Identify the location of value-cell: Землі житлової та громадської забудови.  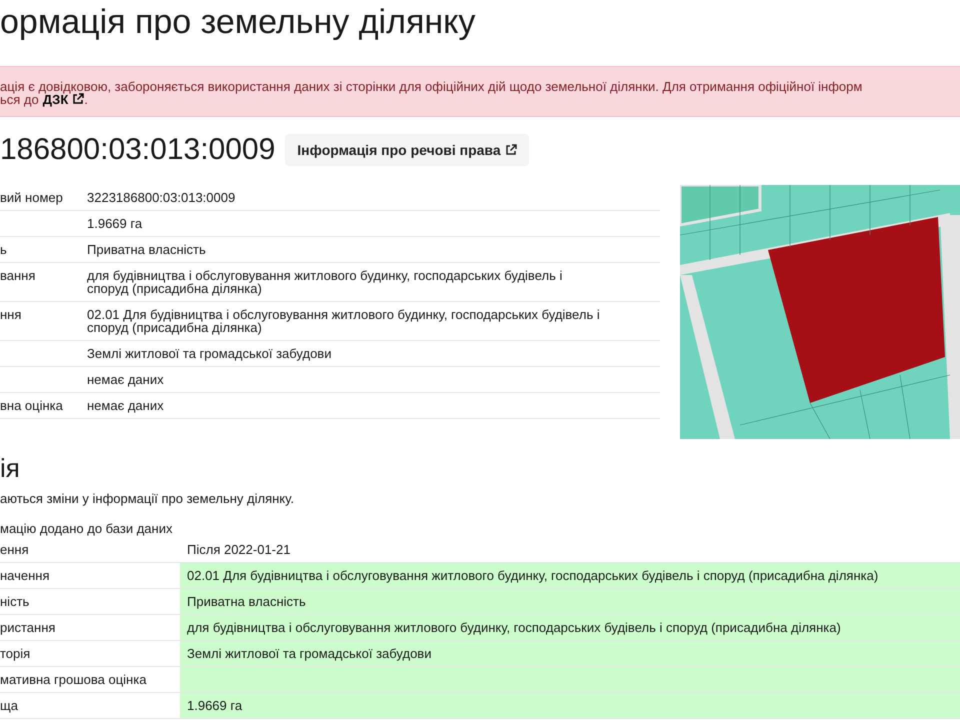
(570, 653).